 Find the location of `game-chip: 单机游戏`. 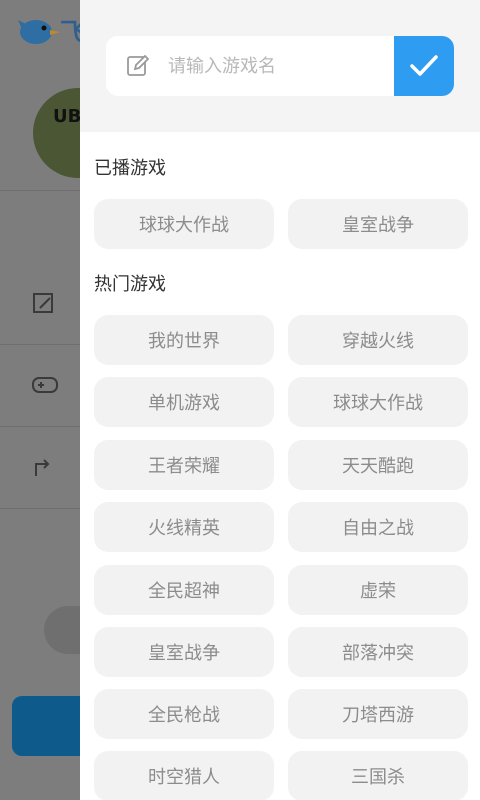

game-chip: 单机游戏 is located at coordinates (184, 402).